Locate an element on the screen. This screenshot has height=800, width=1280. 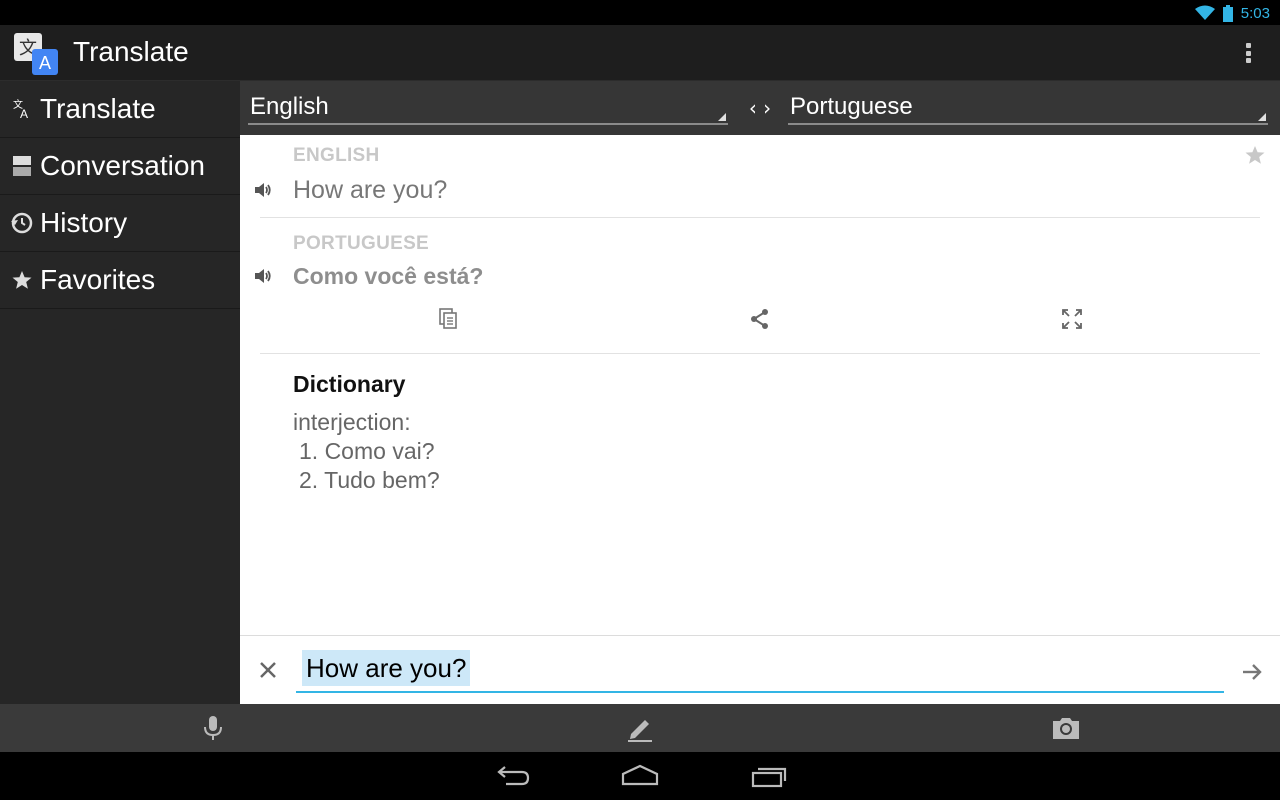
history-icon is located at coordinates (20, 223).